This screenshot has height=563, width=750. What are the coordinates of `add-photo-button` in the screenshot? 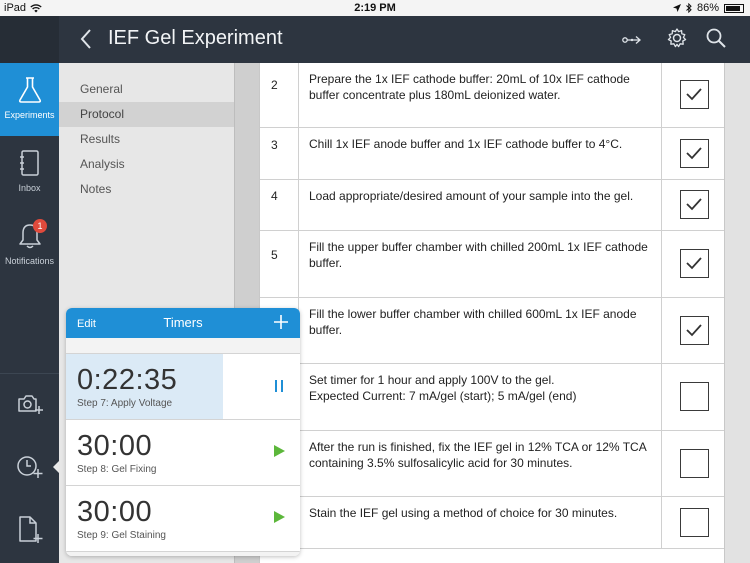 It's located at (29, 404).